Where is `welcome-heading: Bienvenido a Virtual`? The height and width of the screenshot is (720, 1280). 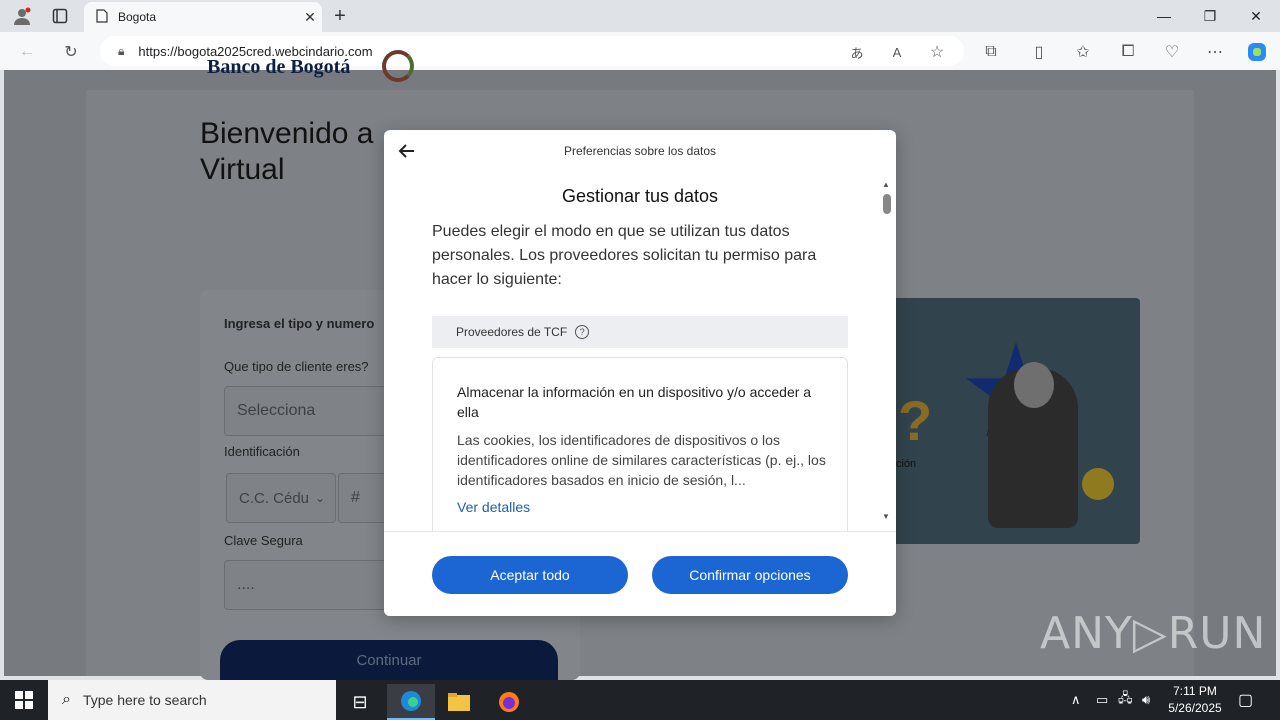
welcome-heading: Bienvenido a Virtual is located at coordinates (286, 152).